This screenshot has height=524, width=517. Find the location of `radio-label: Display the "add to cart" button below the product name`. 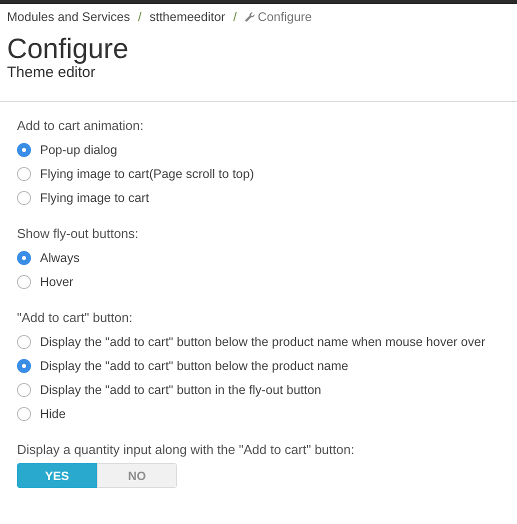

radio-label: Display the "add to cart" button below the product name is located at coordinates (194, 366).